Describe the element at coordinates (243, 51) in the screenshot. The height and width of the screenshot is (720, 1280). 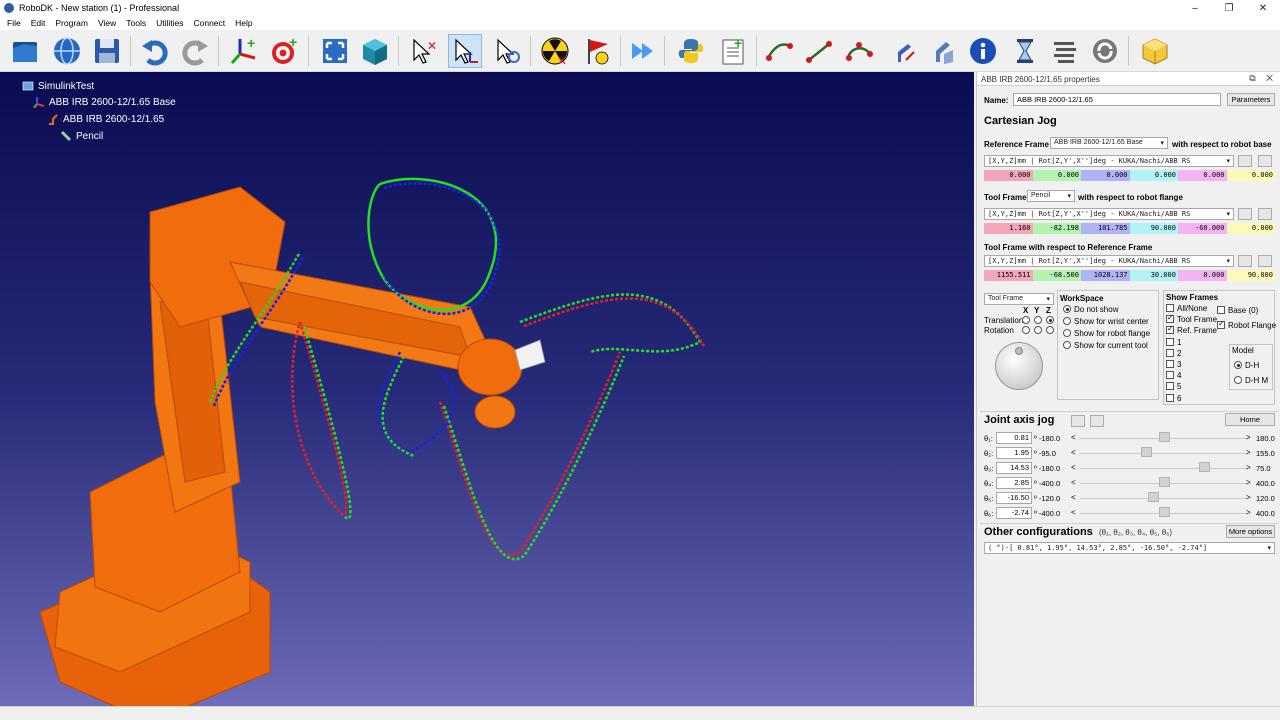
I see `add-reference-frame-icon: +` at that location.